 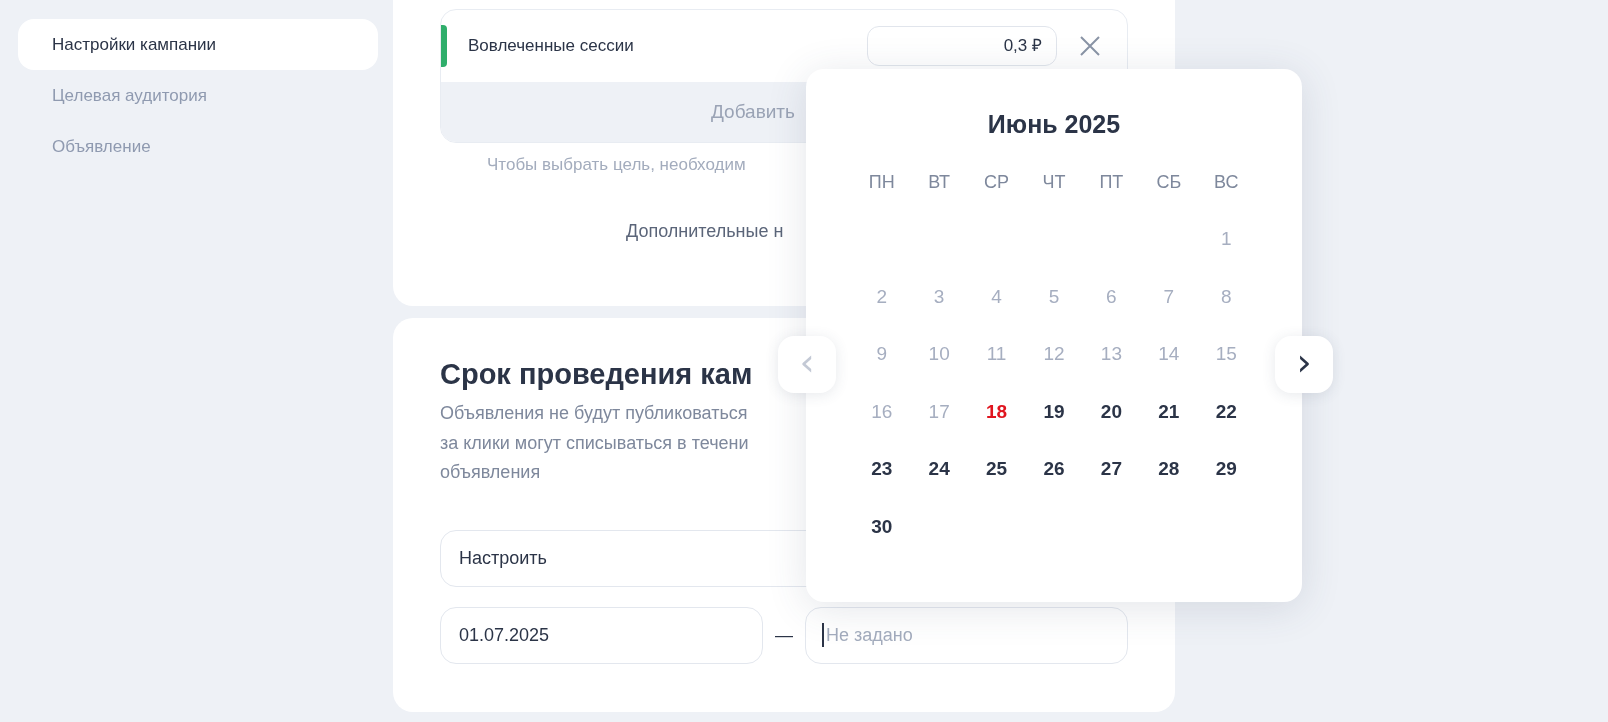 What do you see at coordinates (753, 112) in the screenshot?
I see `add-goal-button: Добавить` at bounding box center [753, 112].